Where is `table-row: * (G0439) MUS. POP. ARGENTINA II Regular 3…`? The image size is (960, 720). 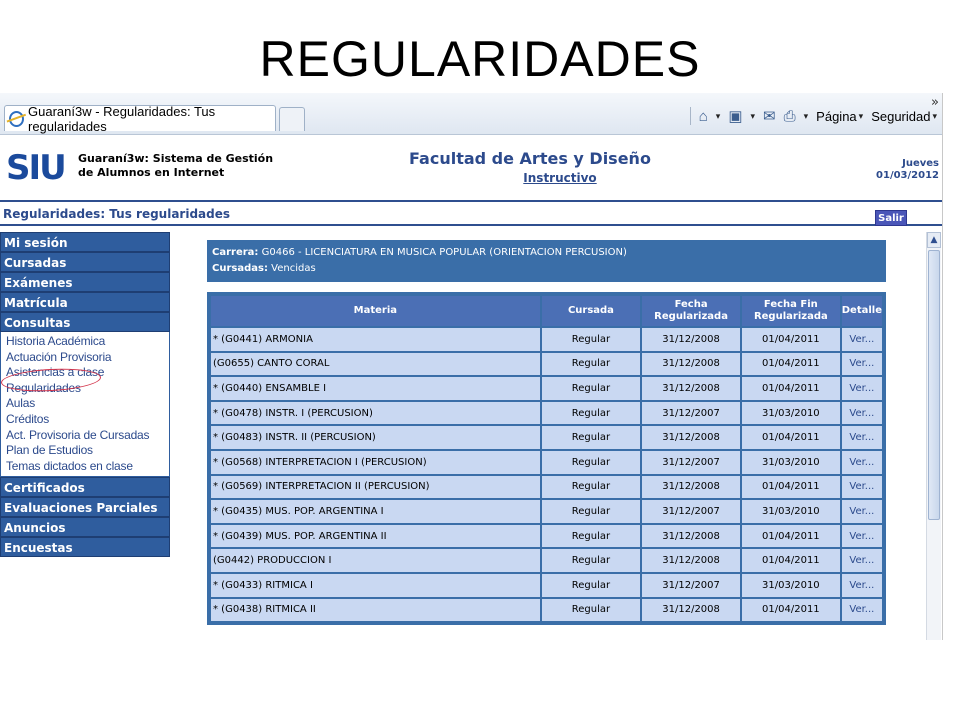 table-row: * (G0439) MUS. POP. ARGENTINA II Regular 3… is located at coordinates (546, 536).